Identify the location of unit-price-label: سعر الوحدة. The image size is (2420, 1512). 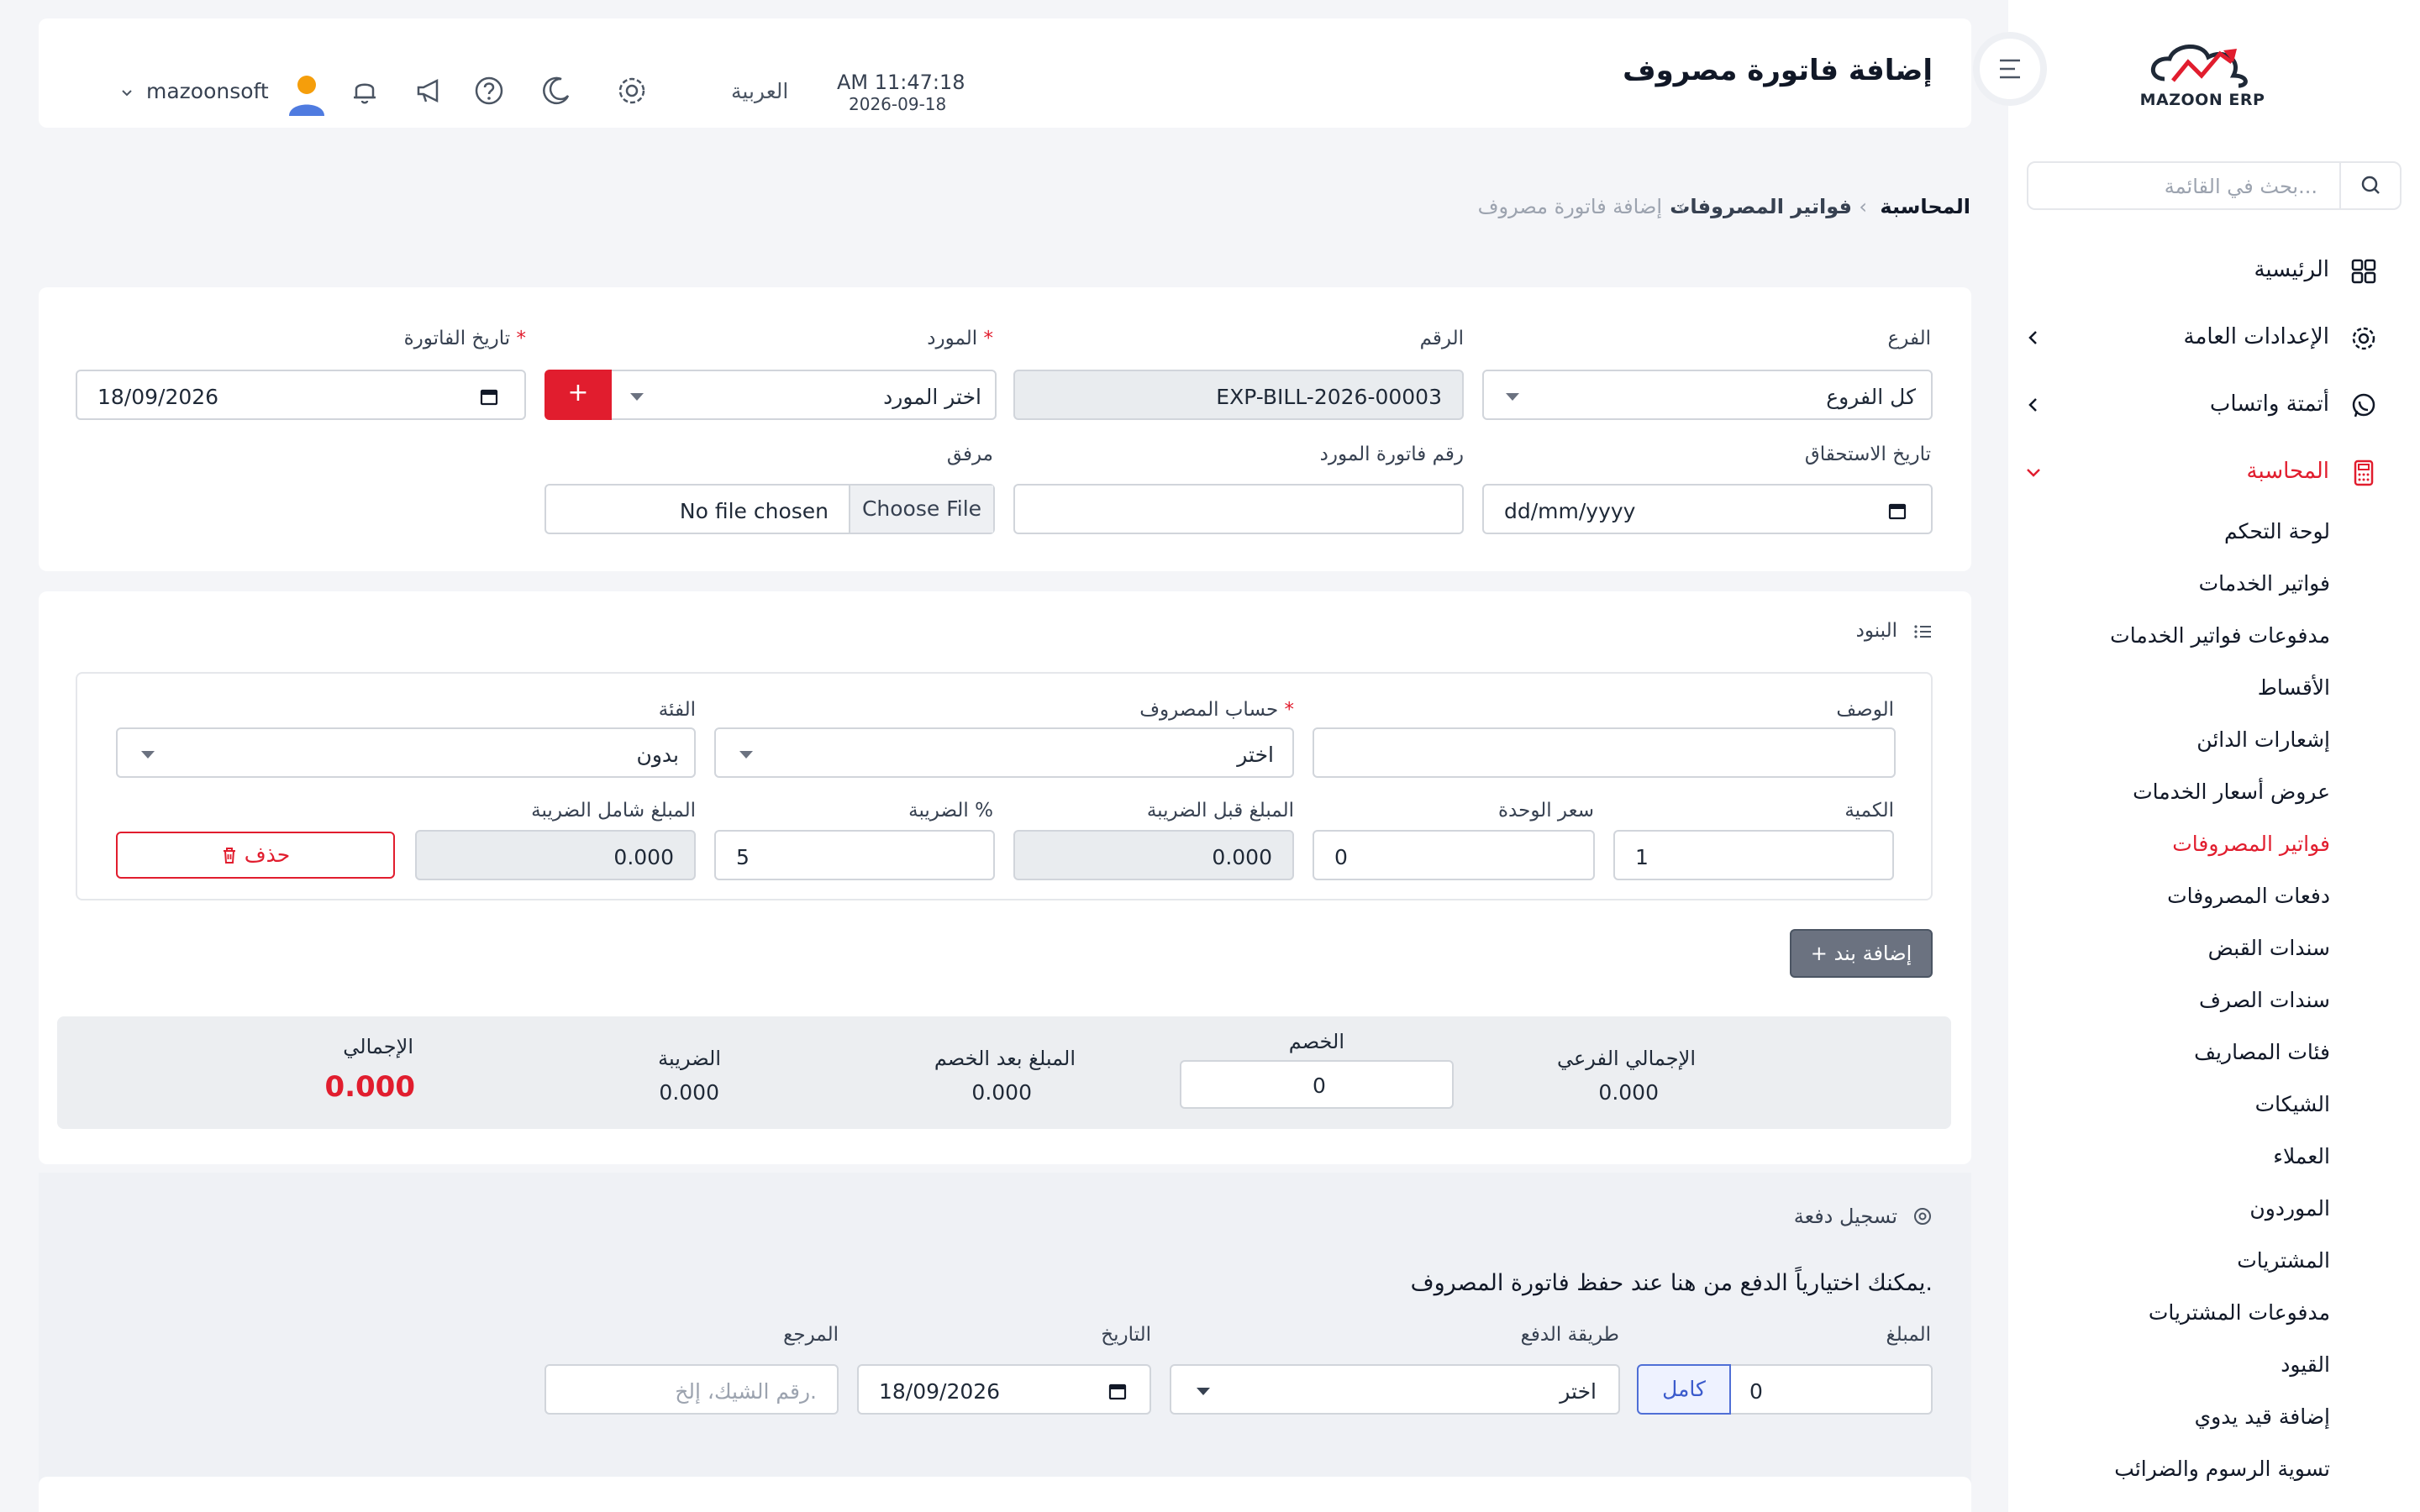
(1546, 811).